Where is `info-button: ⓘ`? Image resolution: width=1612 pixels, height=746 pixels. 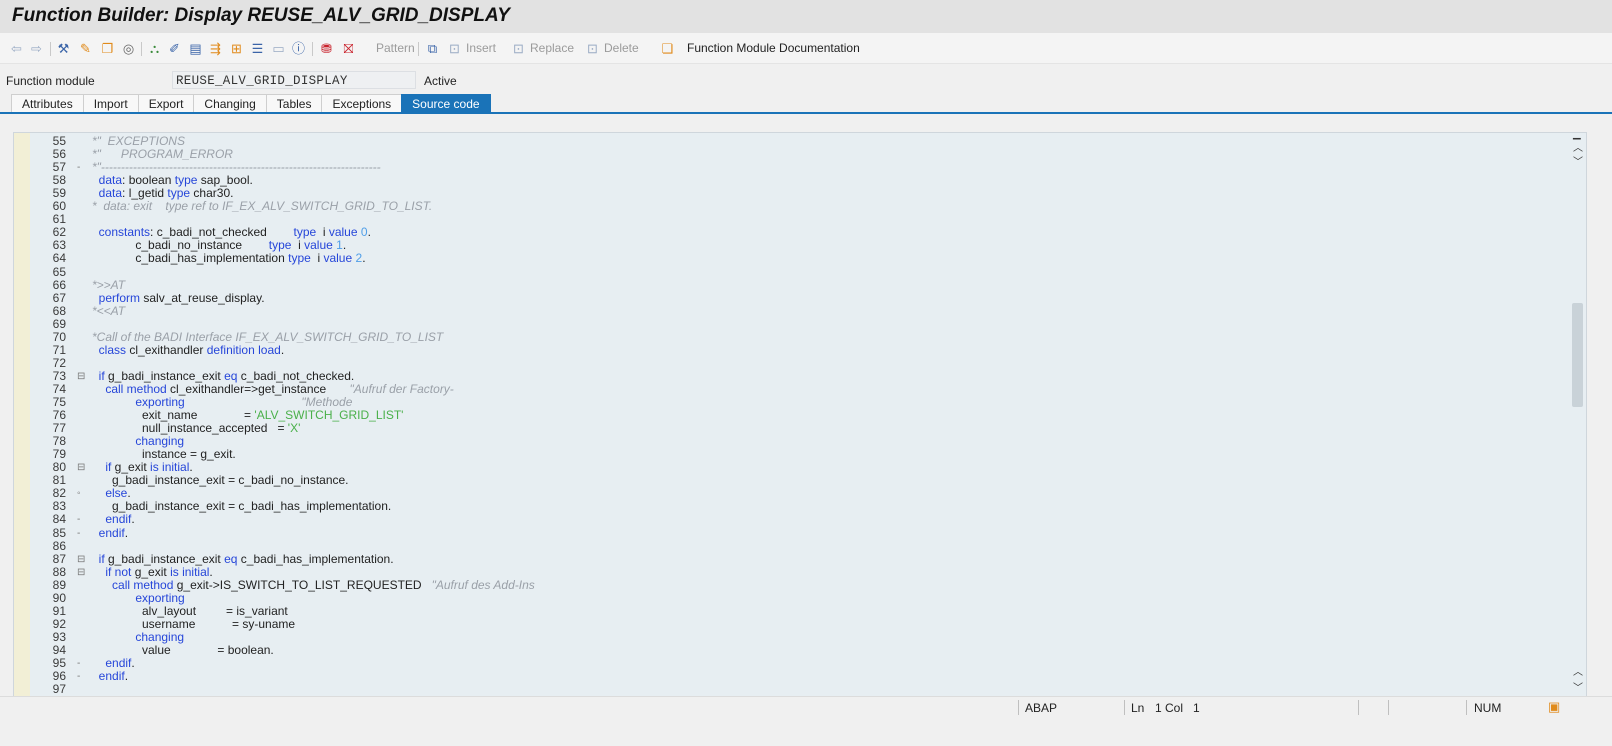 info-button: ⓘ is located at coordinates (298, 48).